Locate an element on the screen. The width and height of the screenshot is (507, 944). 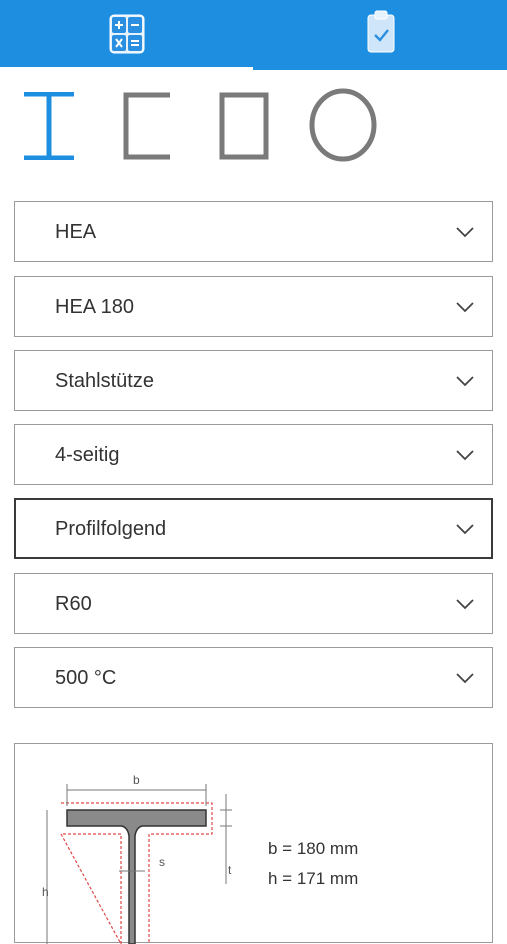
fire-rating-select: R60 is located at coordinates (253, 603).